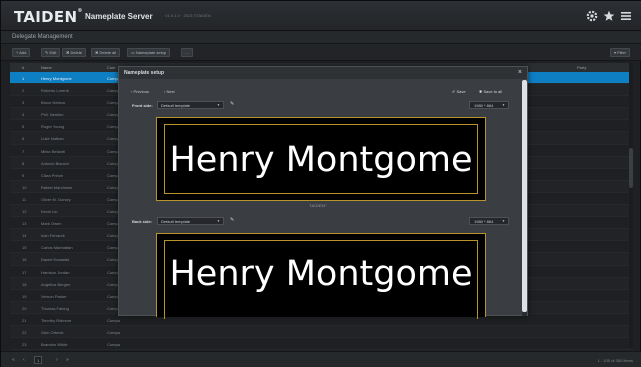 This screenshot has width=641, height=367. Describe the element at coordinates (24, 360) in the screenshot. I see `prev-page-button: ‹` at that location.